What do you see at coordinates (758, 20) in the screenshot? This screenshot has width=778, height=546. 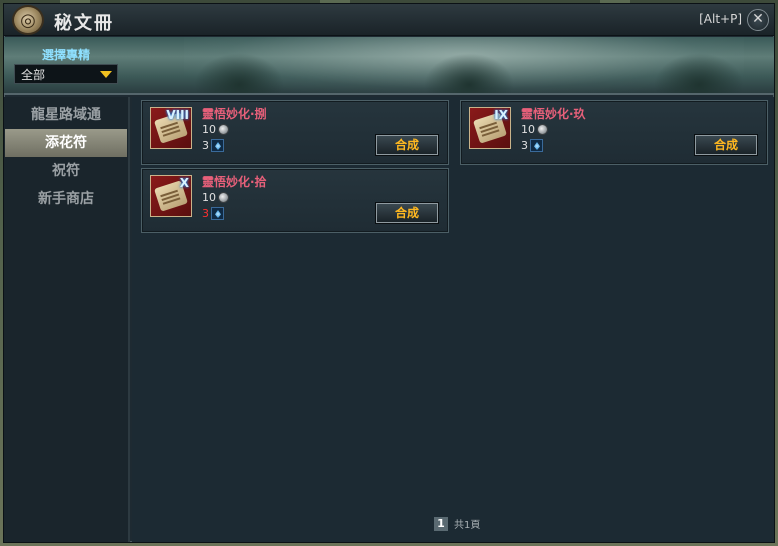 I see `close-button: ✕` at bounding box center [758, 20].